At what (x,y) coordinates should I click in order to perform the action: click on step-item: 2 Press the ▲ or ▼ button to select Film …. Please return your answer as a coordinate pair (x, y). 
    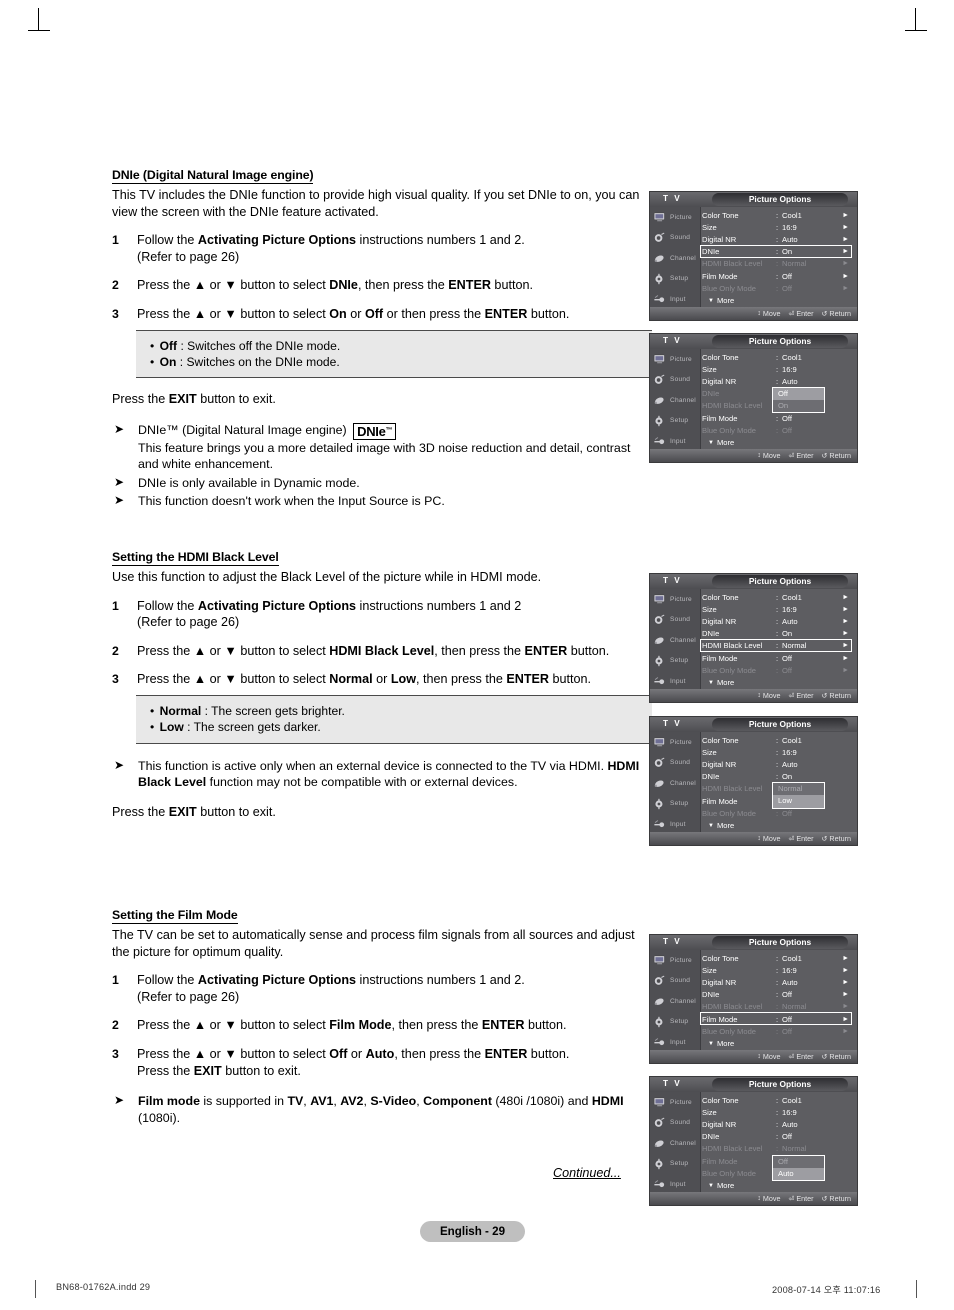
    Looking at the image, I should click on (339, 1025).